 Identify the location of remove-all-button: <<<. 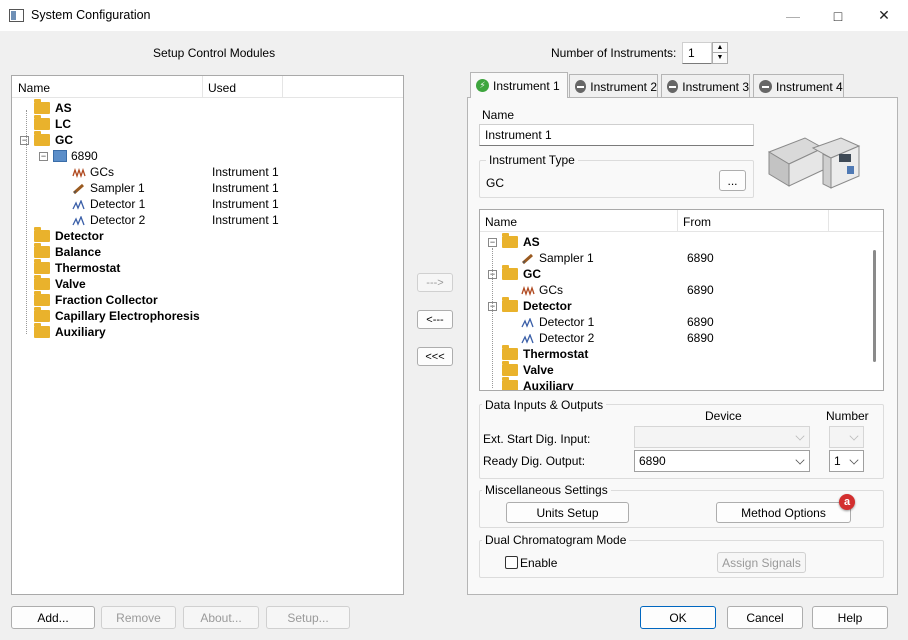
(435, 356).